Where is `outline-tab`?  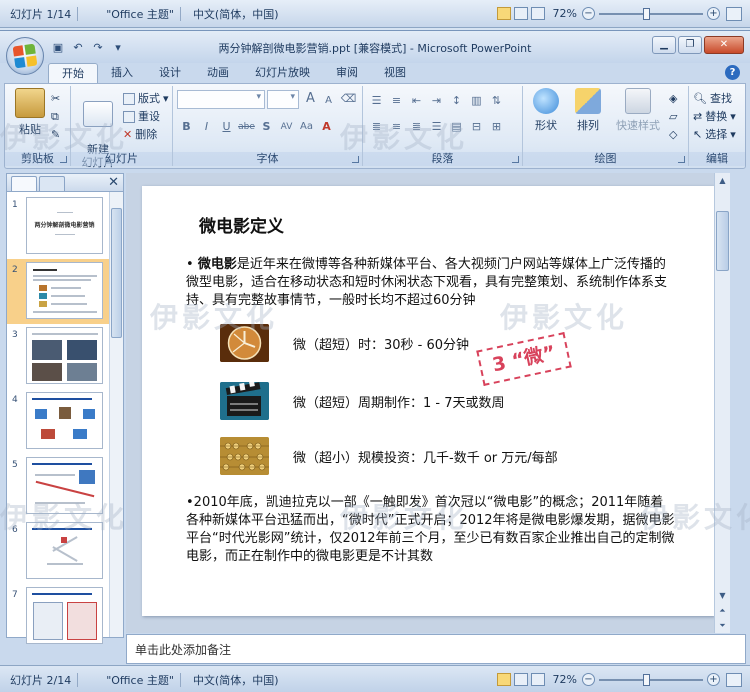
outline-tab is located at coordinates (52, 183).